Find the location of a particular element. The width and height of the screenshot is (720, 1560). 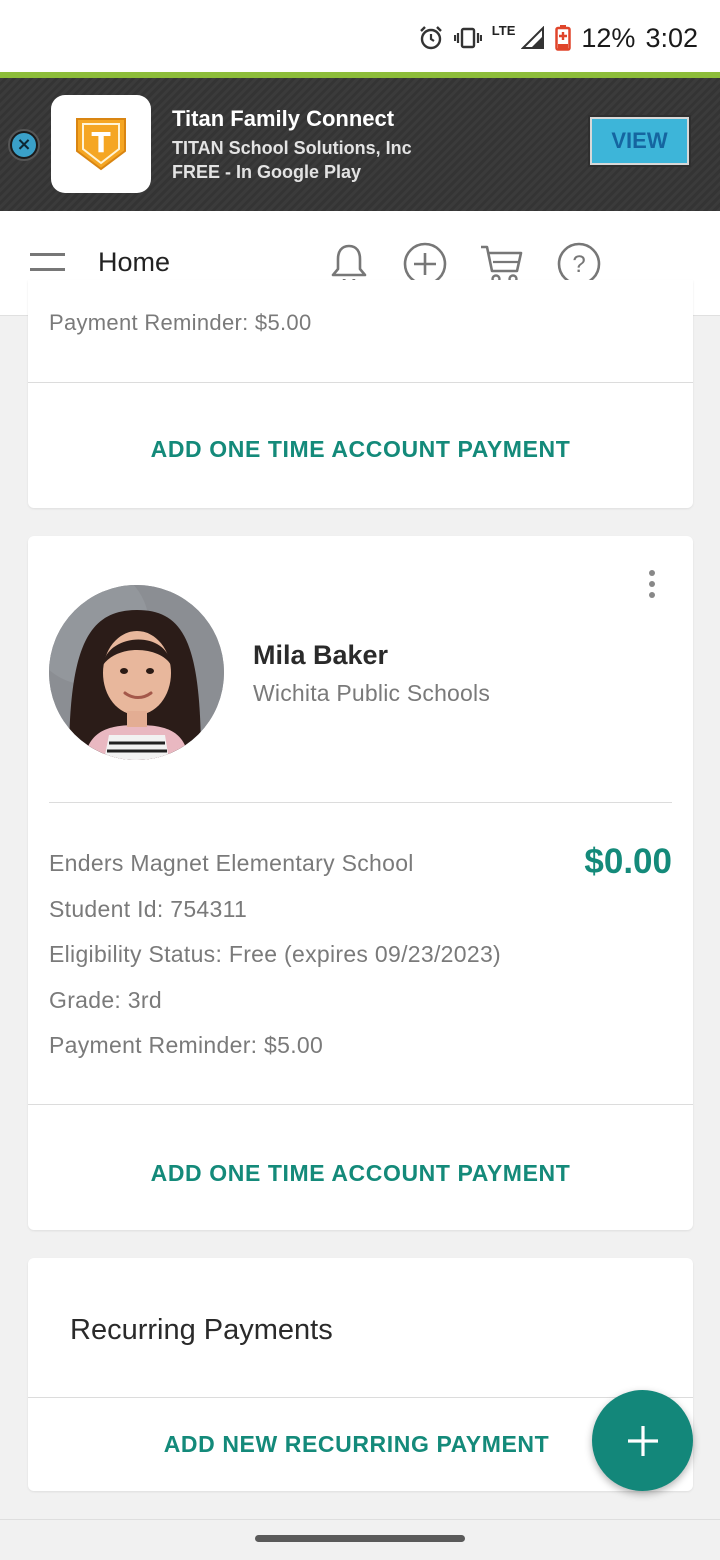

school-name: Enders Magnet Elementary School is located at coordinates (231, 863).